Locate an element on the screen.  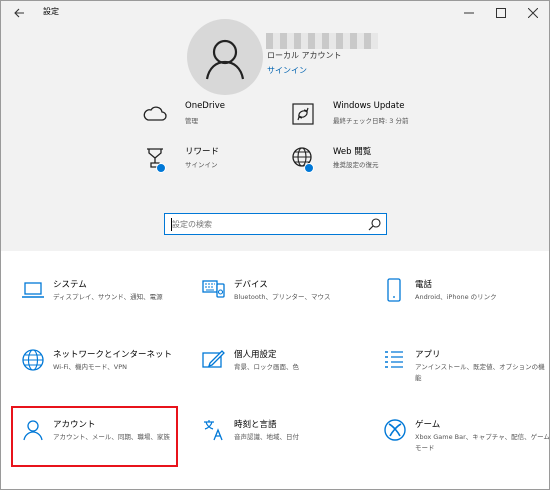
maximize-button is located at coordinates (501, 13).